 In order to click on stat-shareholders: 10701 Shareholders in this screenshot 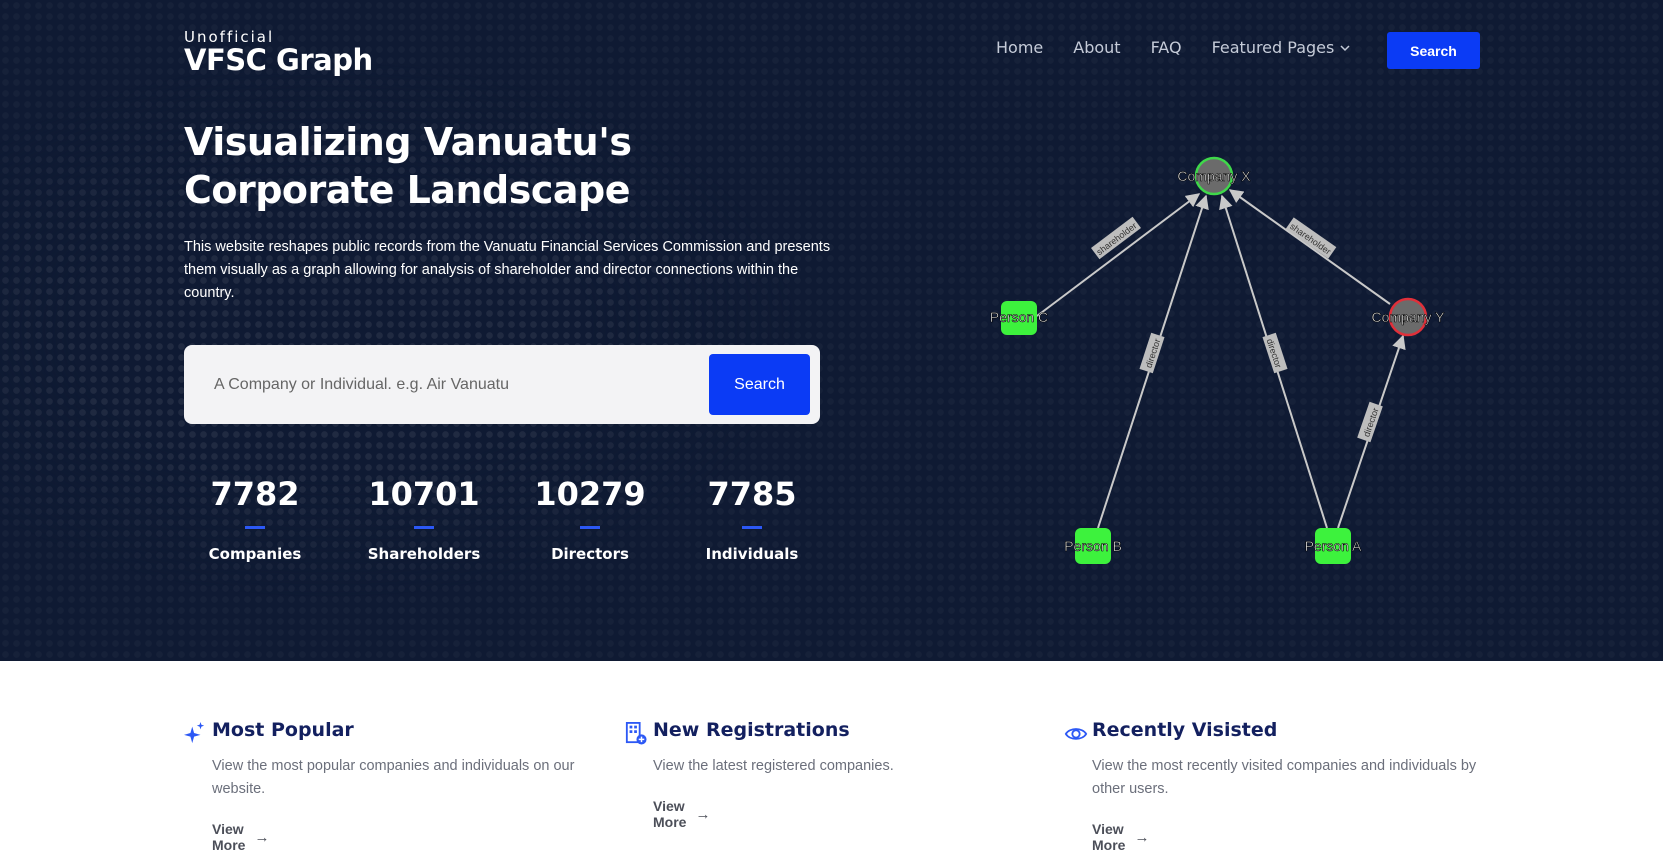, I will do `click(424, 518)`.